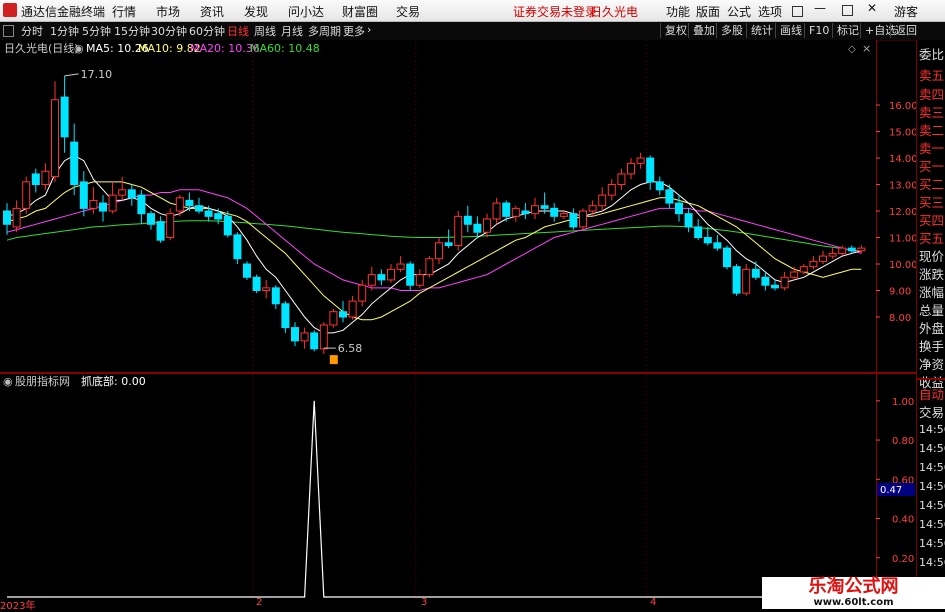 The image size is (945, 612). What do you see at coordinates (931, 379) in the screenshot?
I see `side-divider` at bounding box center [931, 379].